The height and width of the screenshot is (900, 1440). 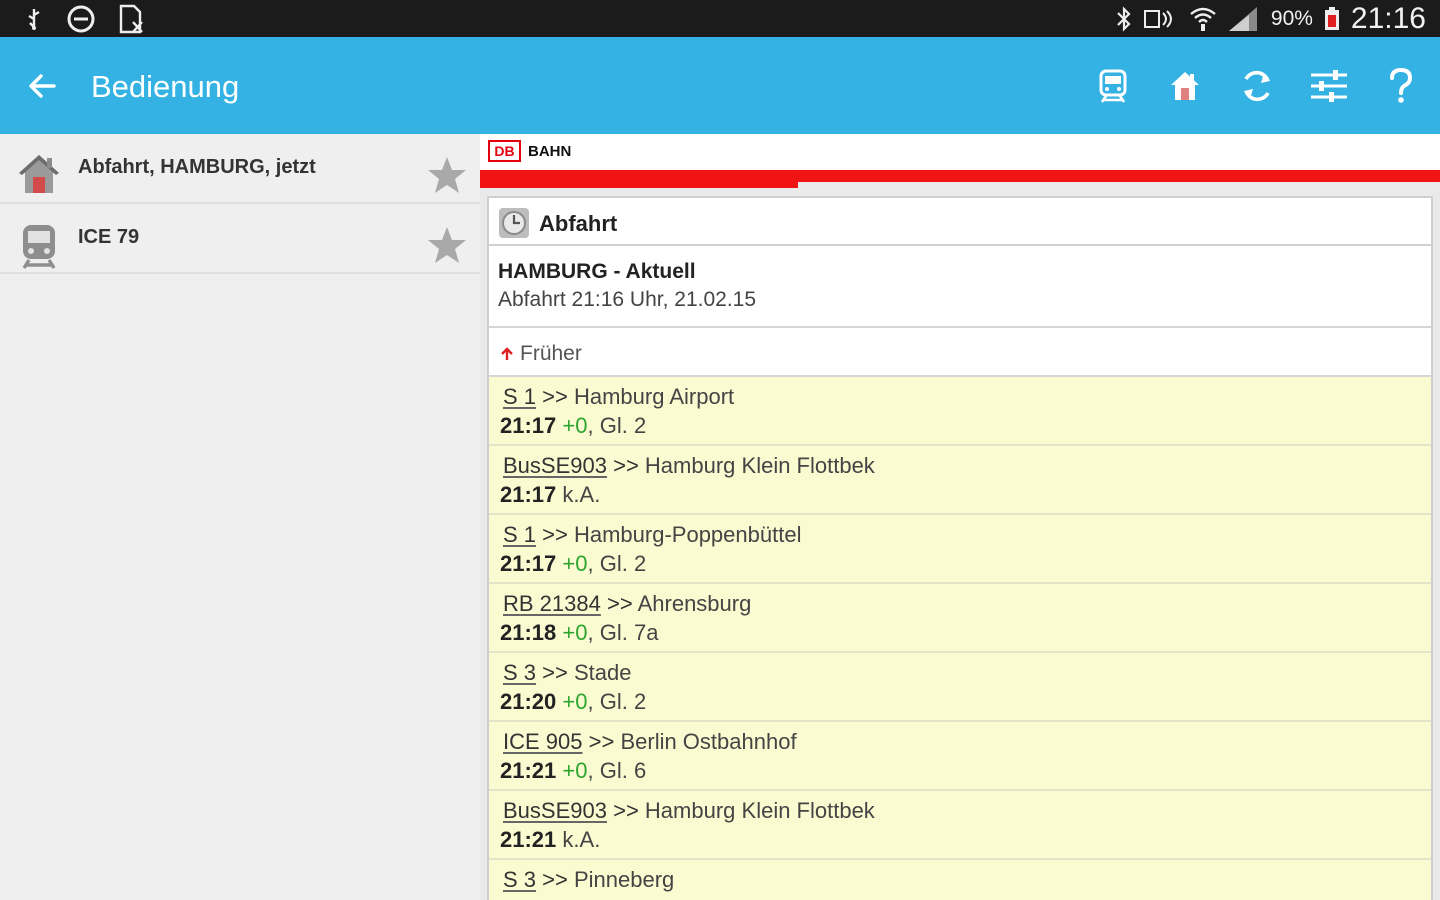 What do you see at coordinates (550, 151) in the screenshot?
I see `db-name: BAHN` at bounding box center [550, 151].